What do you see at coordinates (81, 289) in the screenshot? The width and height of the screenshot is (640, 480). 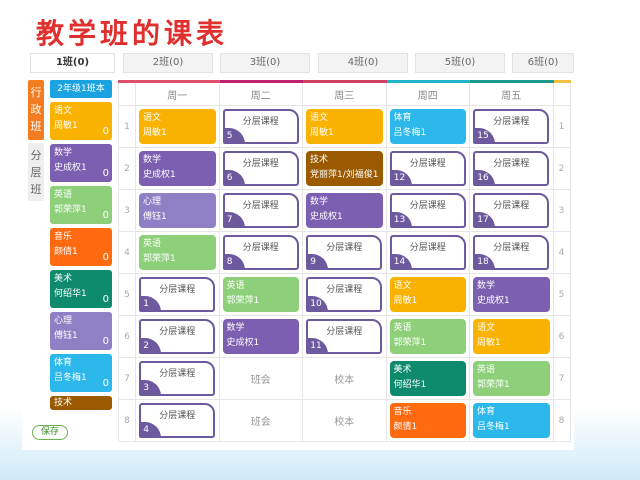 I see `course-item: 美术 何绍华1 0` at bounding box center [81, 289].